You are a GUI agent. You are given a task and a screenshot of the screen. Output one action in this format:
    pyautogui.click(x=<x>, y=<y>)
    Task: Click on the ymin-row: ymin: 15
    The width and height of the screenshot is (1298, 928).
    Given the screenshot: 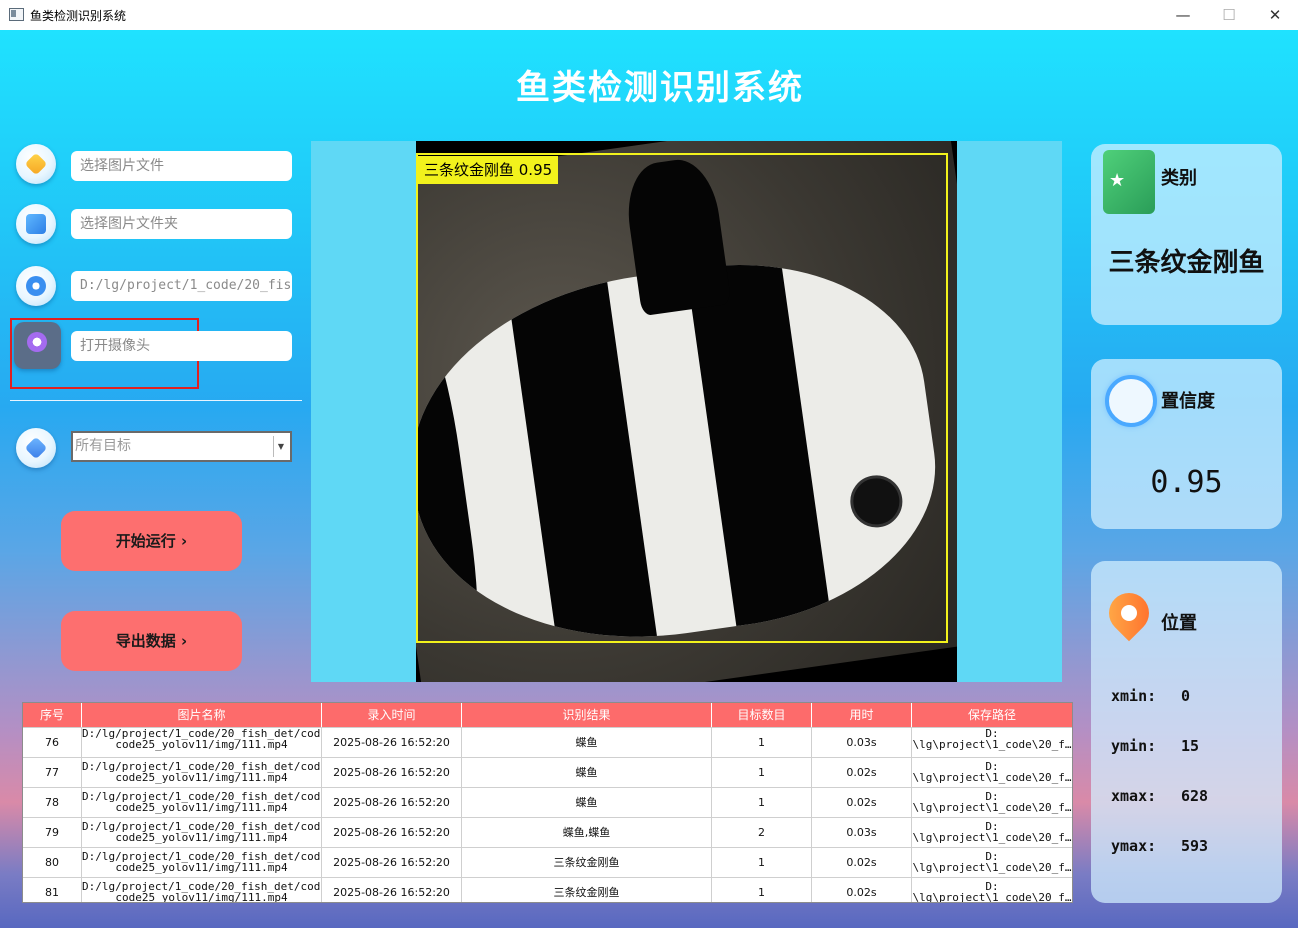 What is the action you would take?
    pyautogui.click(x=1155, y=746)
    